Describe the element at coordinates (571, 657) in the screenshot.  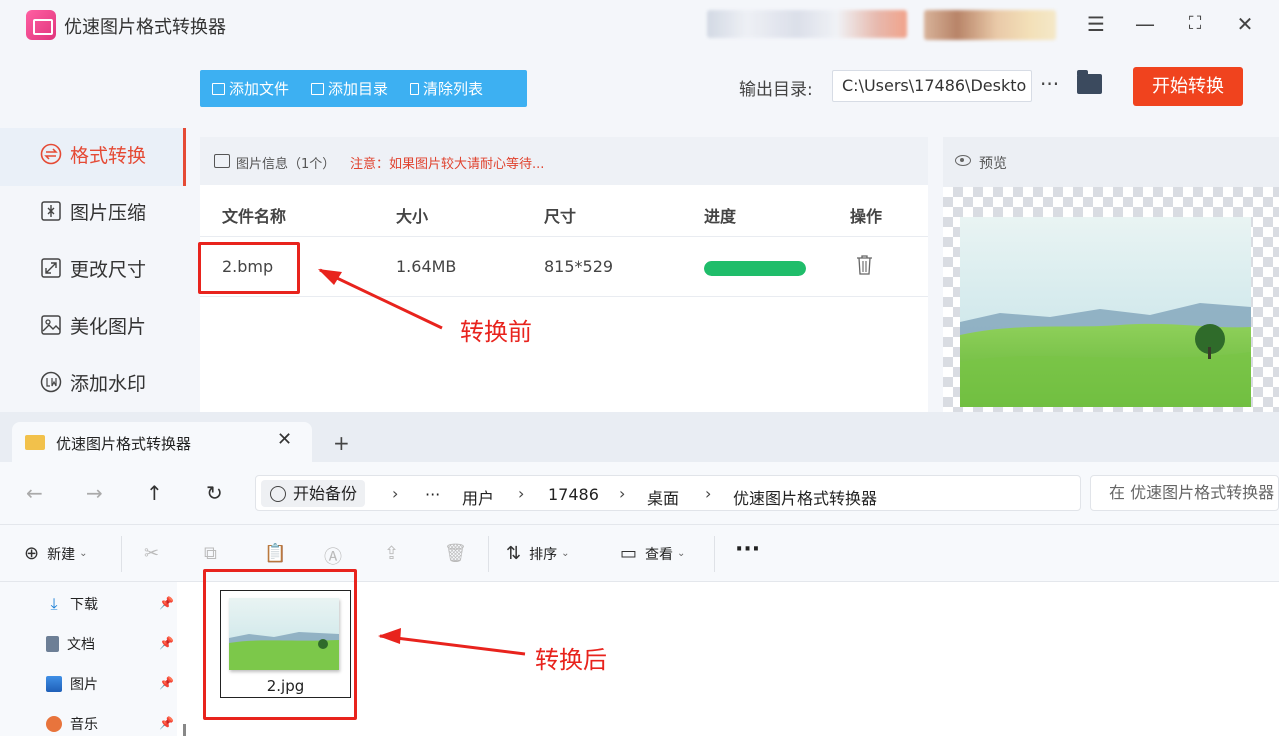
I see `after-annotation-label: 转换后` at that location.